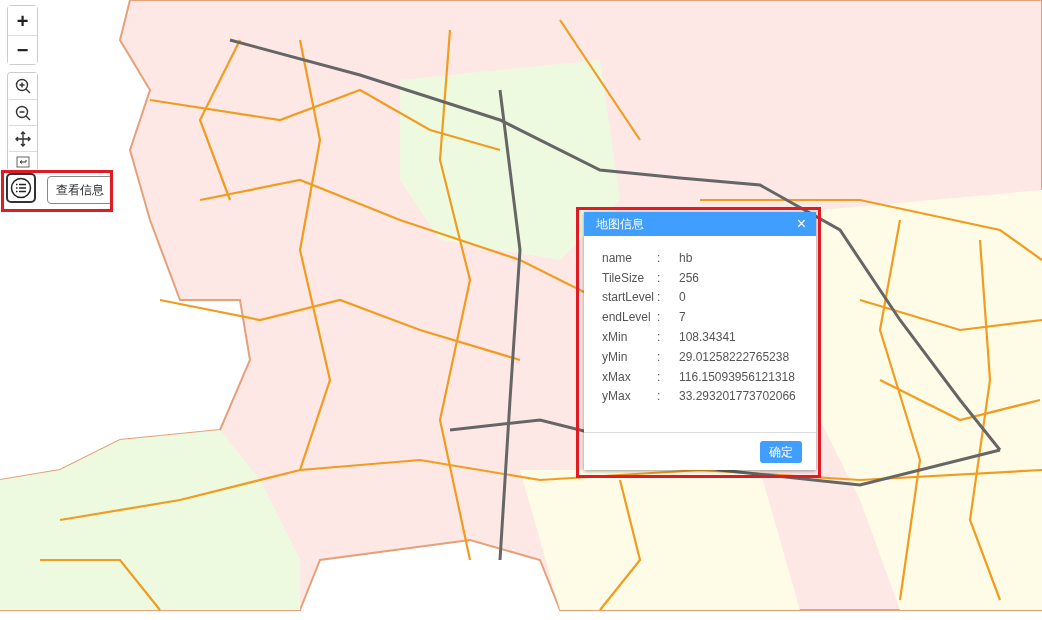  I want to click on zoom-in-icon, so click(22, 86).